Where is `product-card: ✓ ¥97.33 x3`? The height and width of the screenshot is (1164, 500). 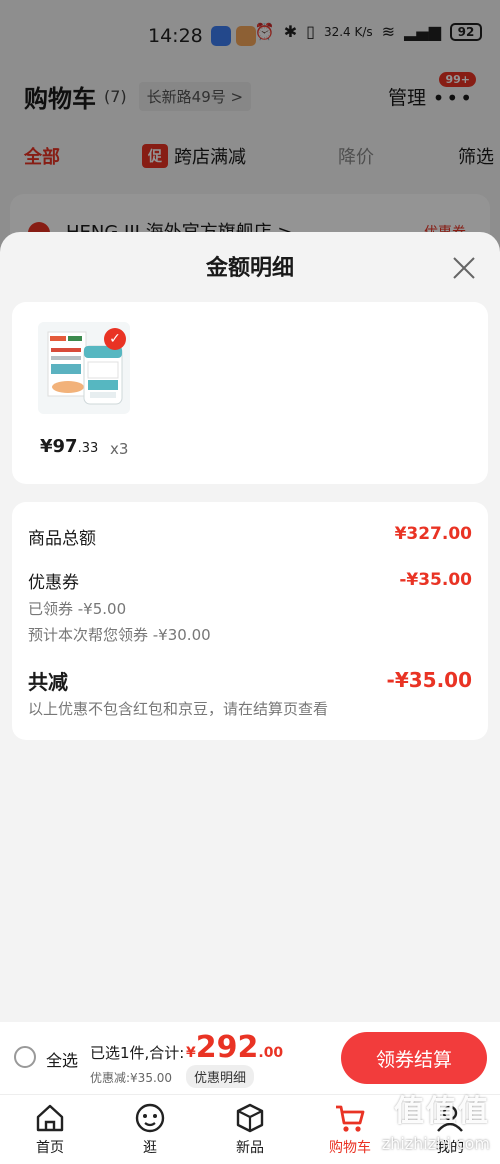 product-card: ✓ ¥97.33 x3 is located at coordinates (250, 393).